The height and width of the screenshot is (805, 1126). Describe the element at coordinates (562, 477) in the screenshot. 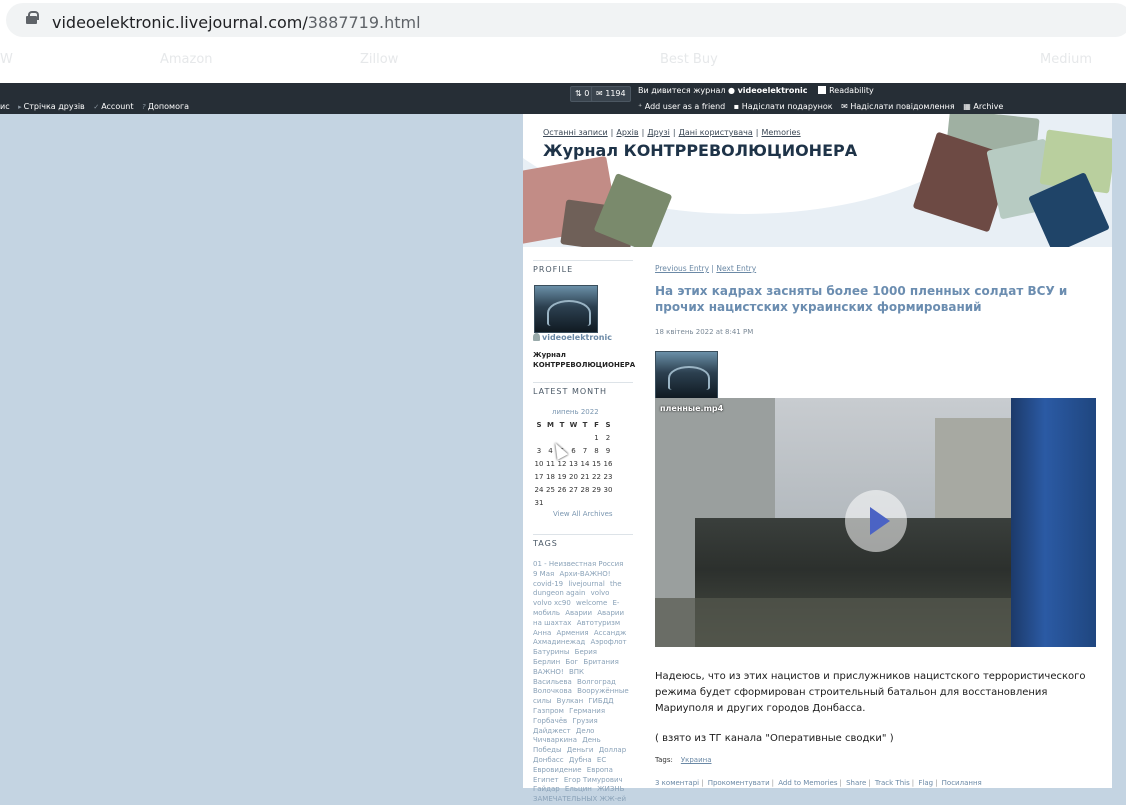

I see `calendar-day: 19` at that location.